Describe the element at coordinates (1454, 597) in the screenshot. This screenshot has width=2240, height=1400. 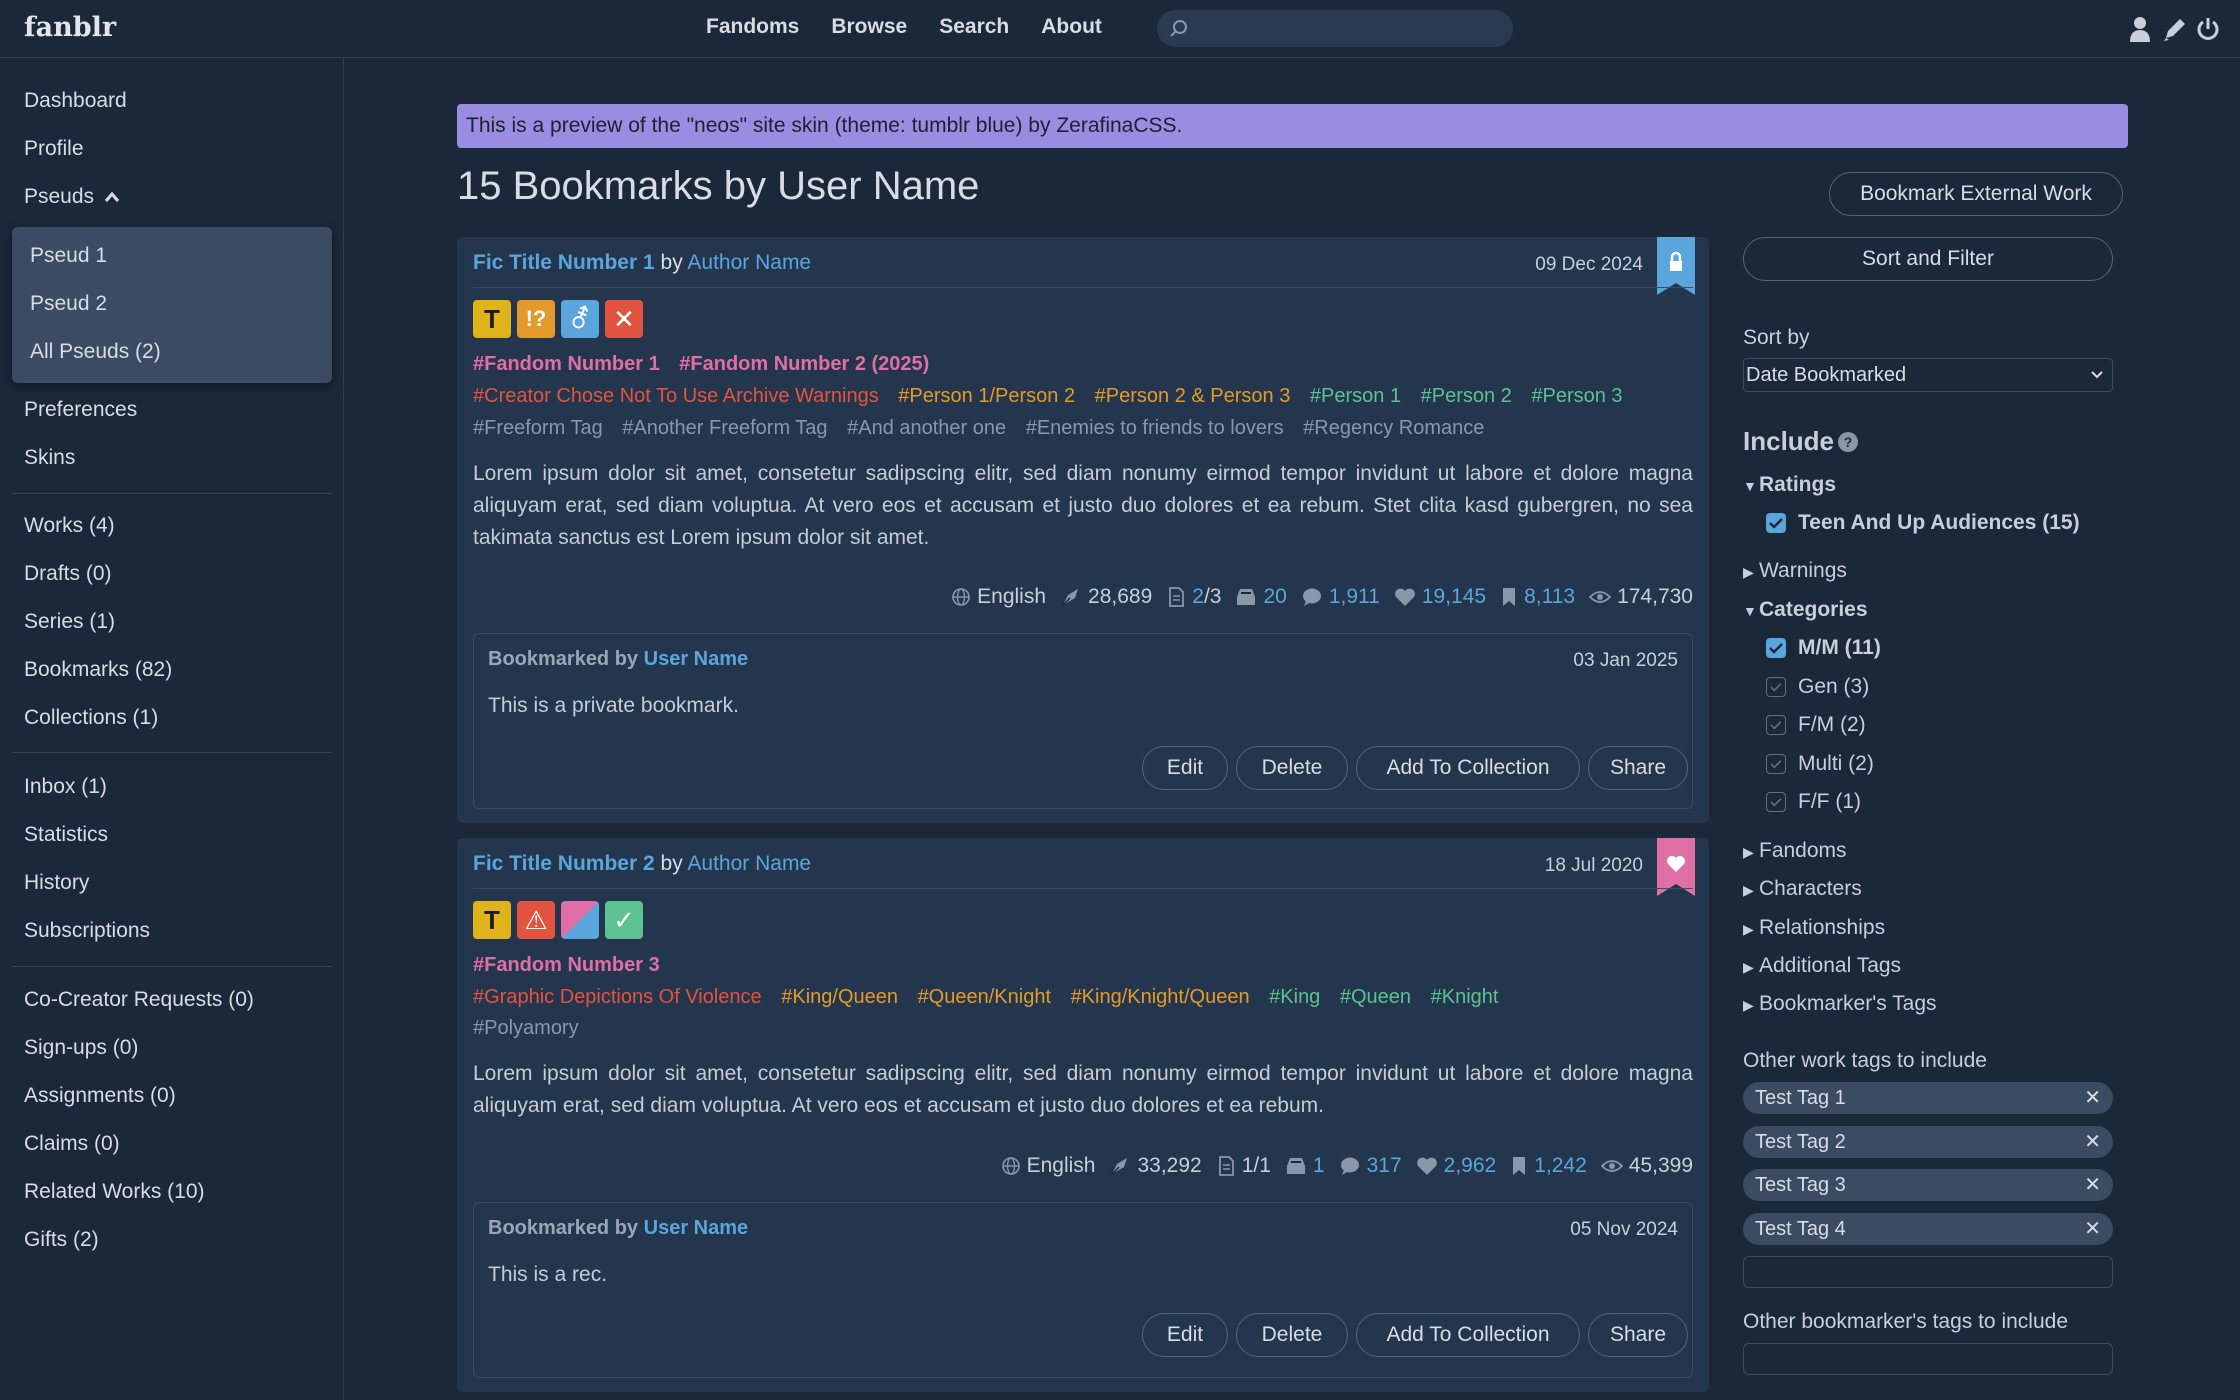
I see `kudos-link: 19,145` at that location.